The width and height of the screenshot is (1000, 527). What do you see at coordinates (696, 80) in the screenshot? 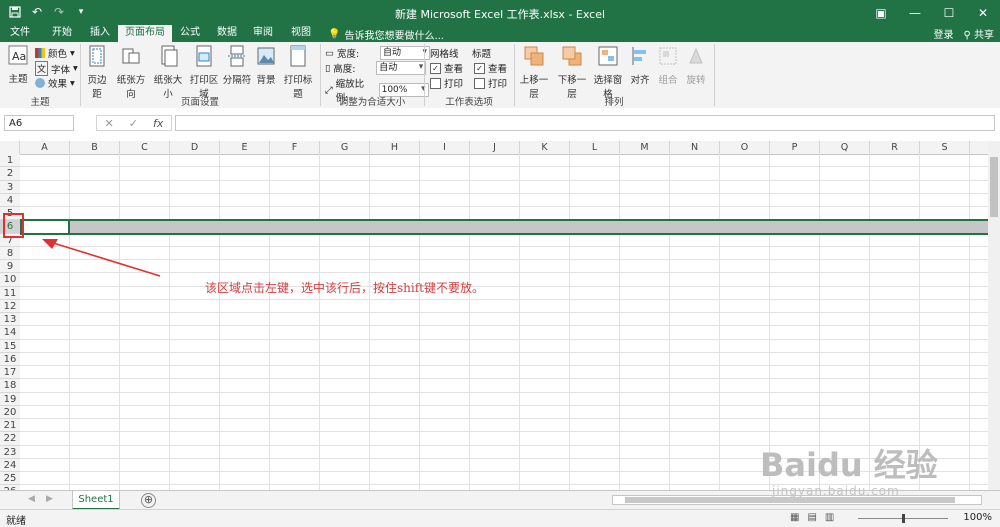
I see `rotate-label: 旋转` at bounding box center [696, 80].